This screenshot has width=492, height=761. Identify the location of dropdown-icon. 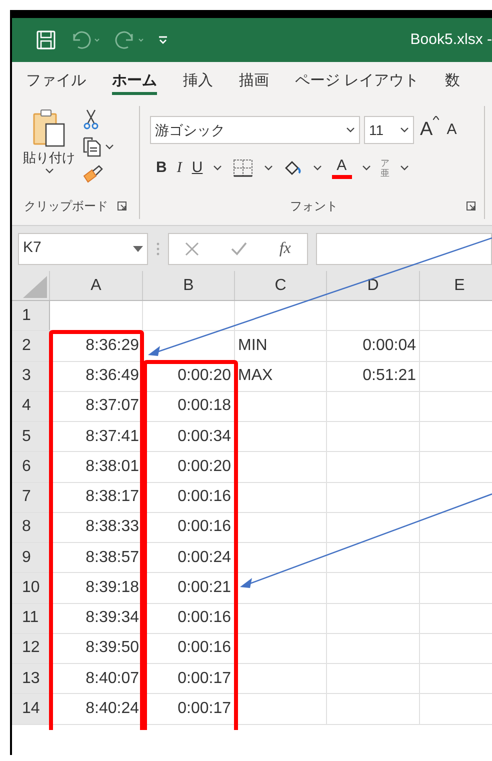
(138, 249).